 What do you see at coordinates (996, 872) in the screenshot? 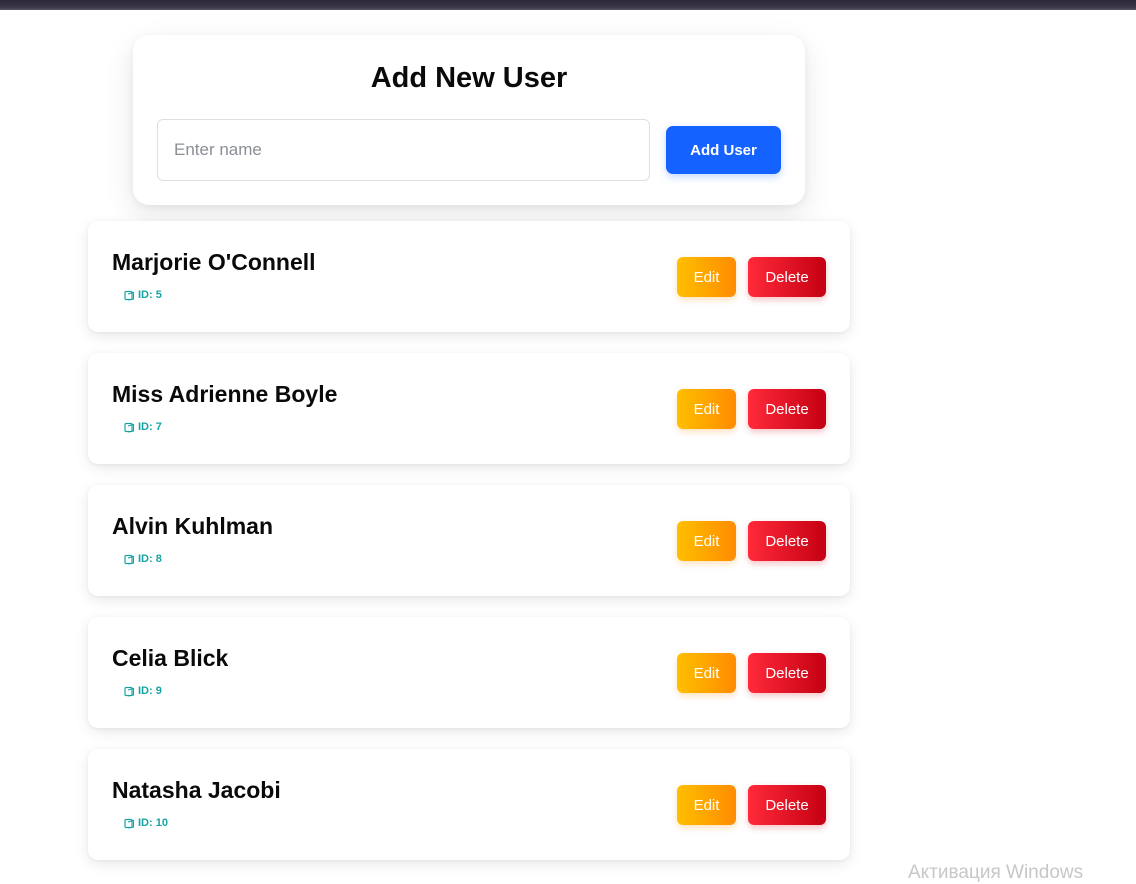
I see `windows-activation-watermark: Активация Windows` at bounding box center [996, 872].